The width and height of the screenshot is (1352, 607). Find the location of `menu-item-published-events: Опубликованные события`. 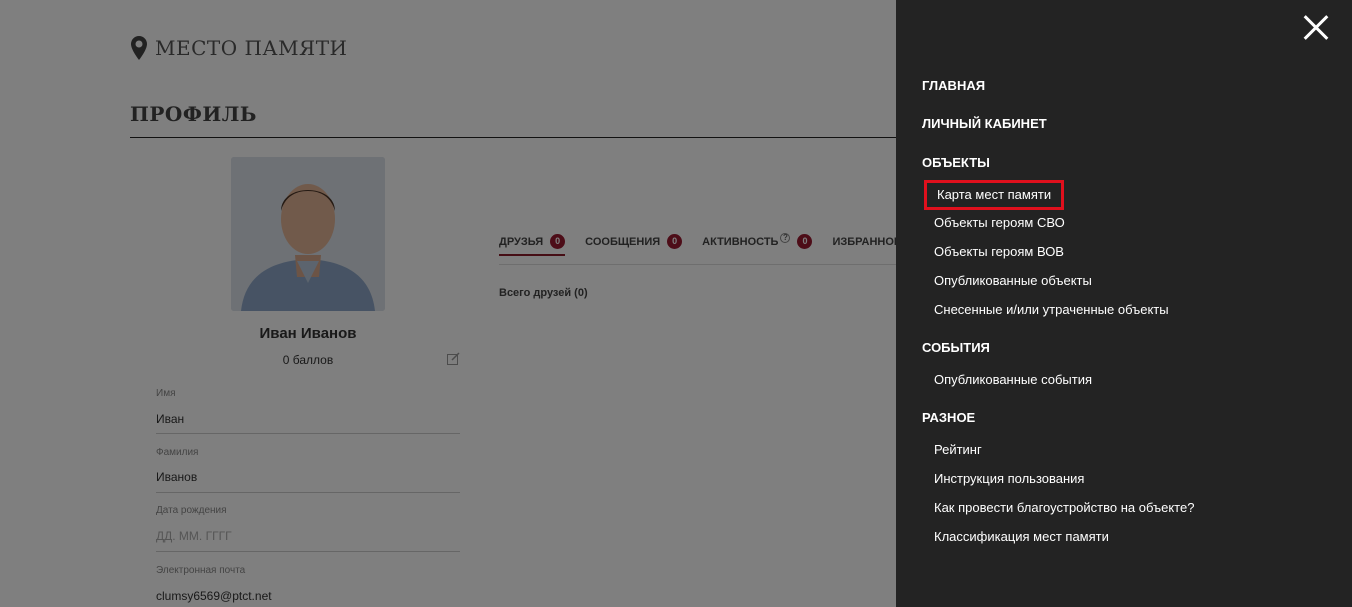

menu-item-published-events: Опубликованные события is located at coordinates (1013, 379).